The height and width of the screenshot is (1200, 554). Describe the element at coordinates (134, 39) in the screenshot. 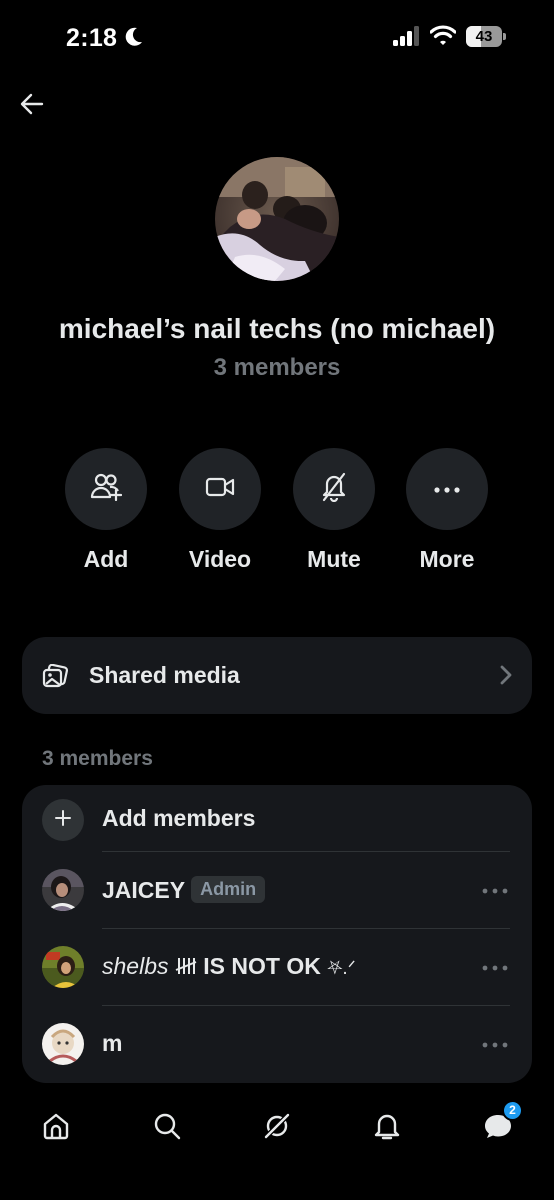

I see `moon-icon` at that location.